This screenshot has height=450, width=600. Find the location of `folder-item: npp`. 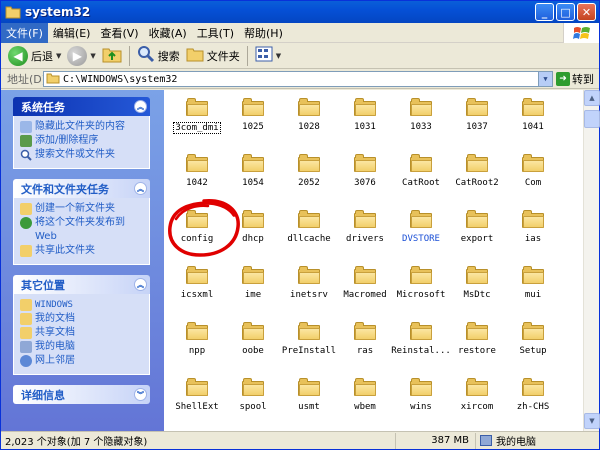

folder-item: npp is located at coordinates (197, 342).